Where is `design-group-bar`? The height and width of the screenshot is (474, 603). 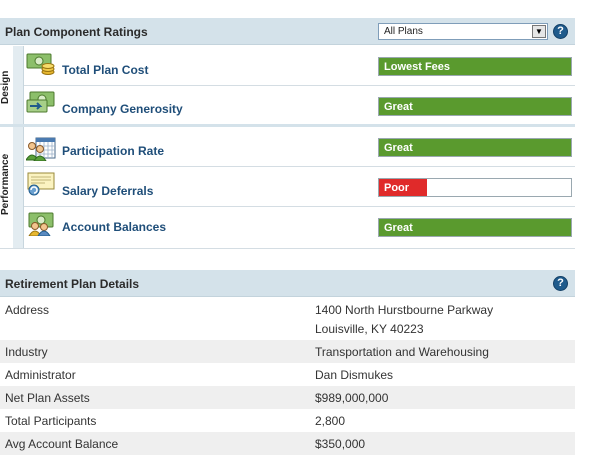 design-group-bar is located at coordinates (18, 85).